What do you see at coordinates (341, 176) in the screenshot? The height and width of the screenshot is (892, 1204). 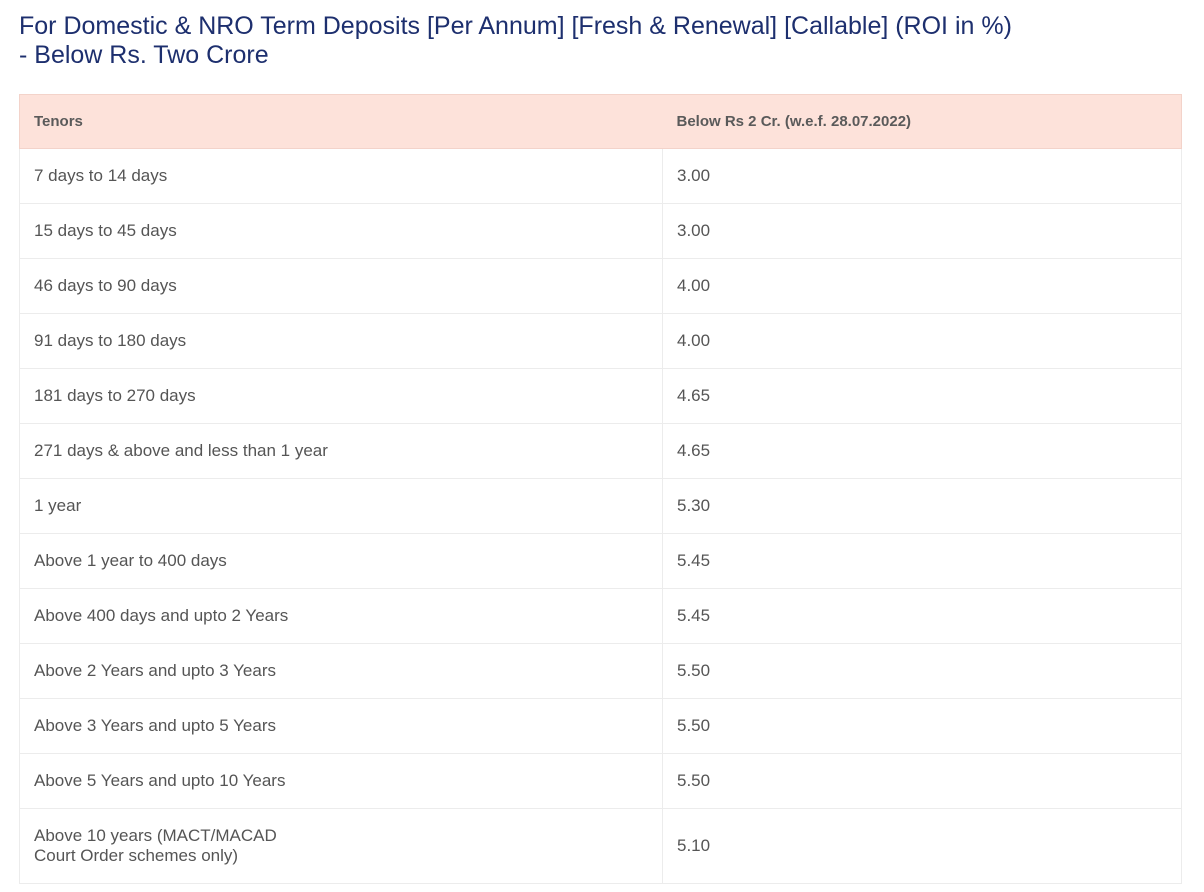 I see `tenor-cell: 7 days to 14 days` at bounding box center [341, 176].